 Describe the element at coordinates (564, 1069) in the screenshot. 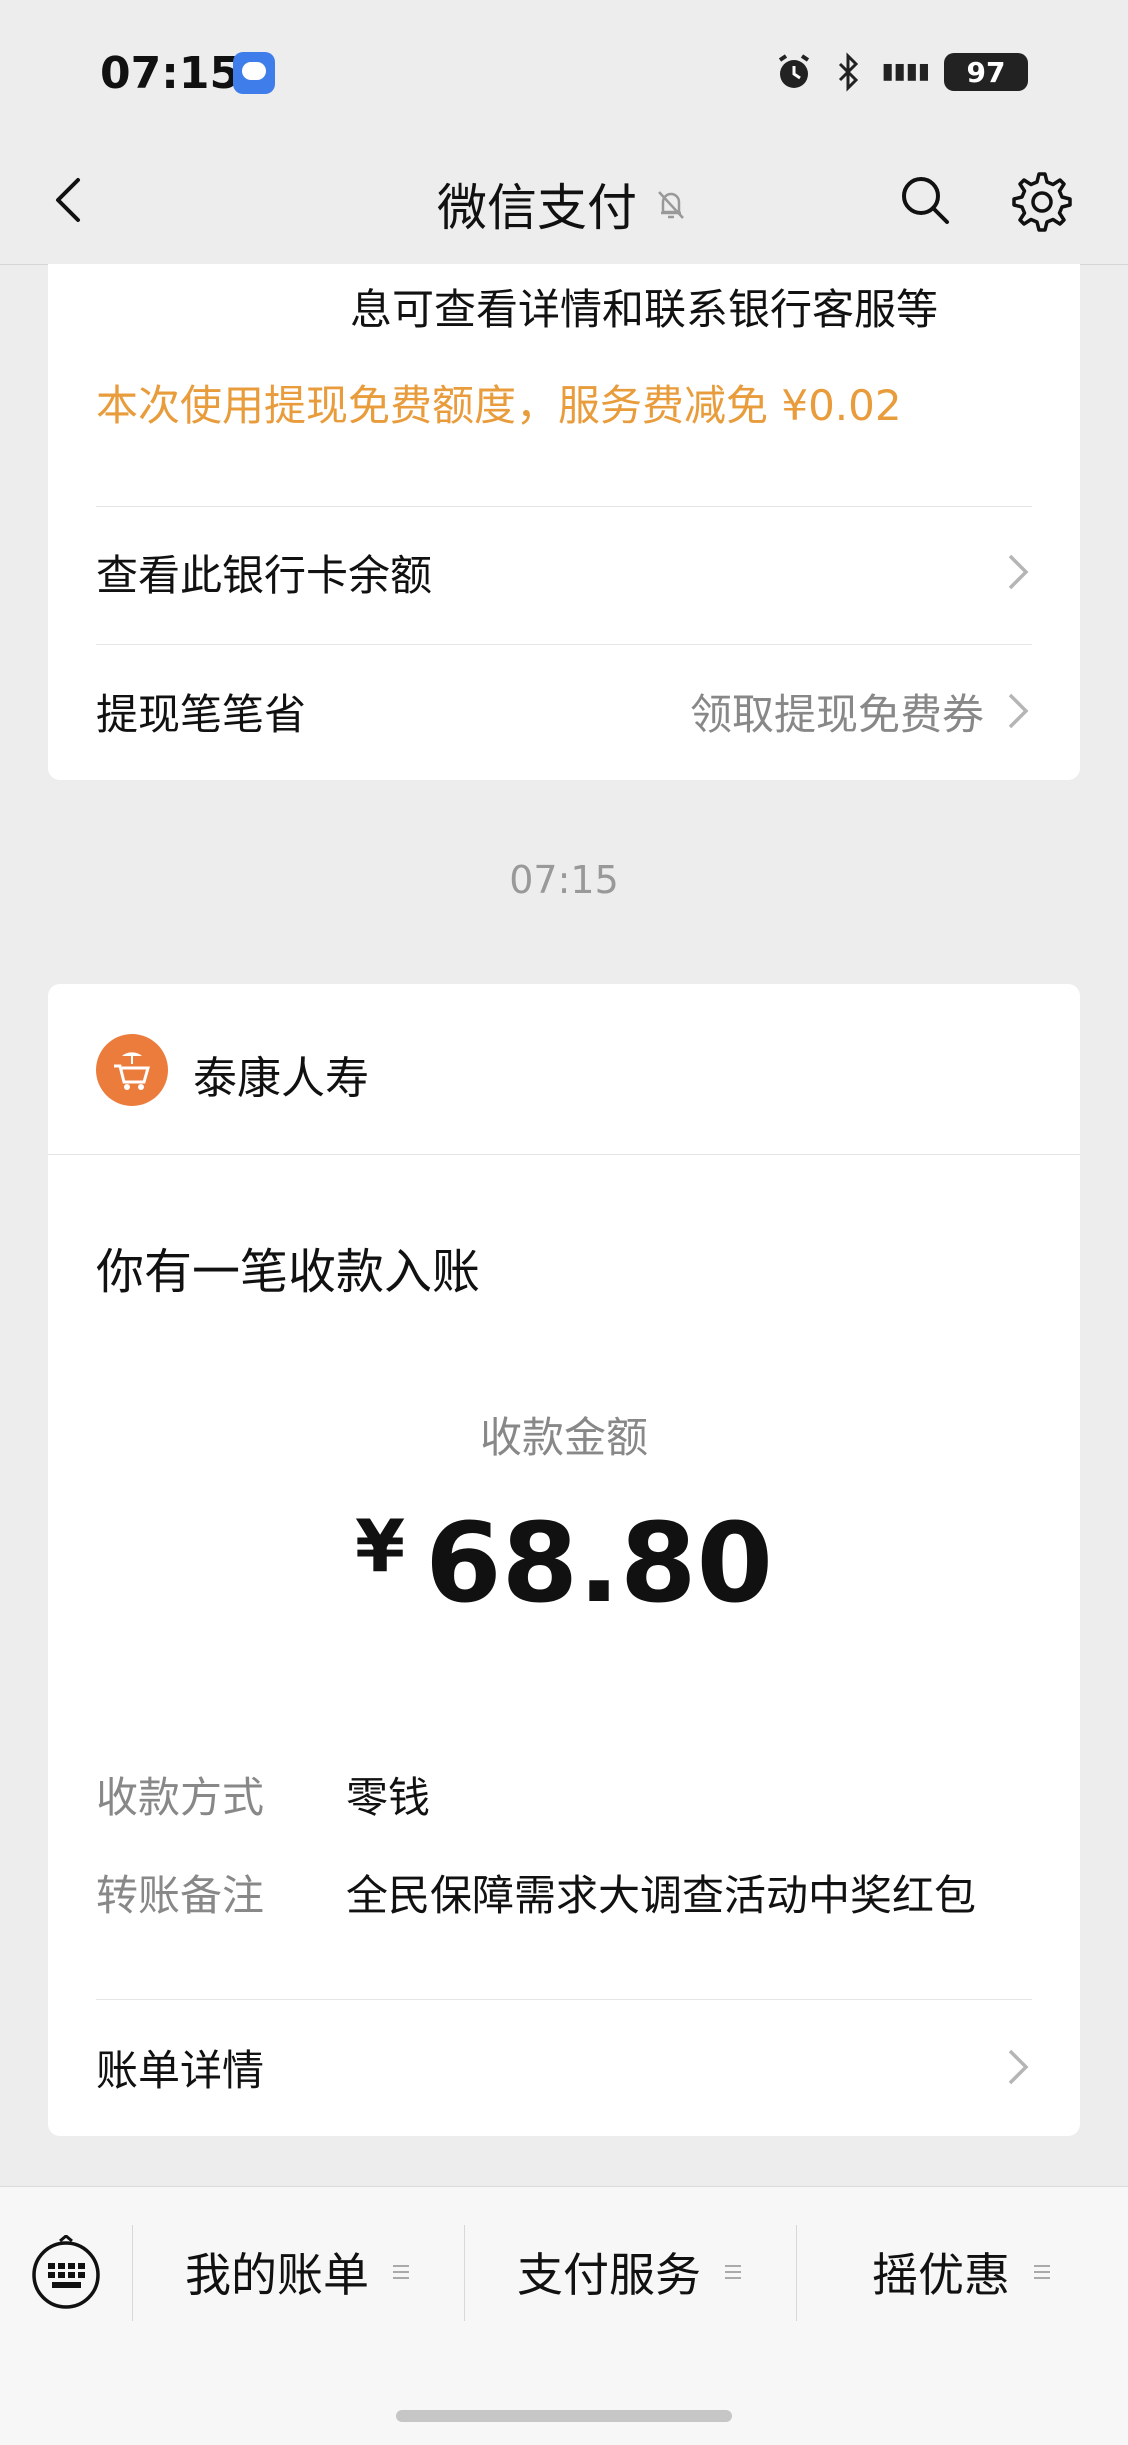

I see `brand-header: 泰康人寿` at that location.